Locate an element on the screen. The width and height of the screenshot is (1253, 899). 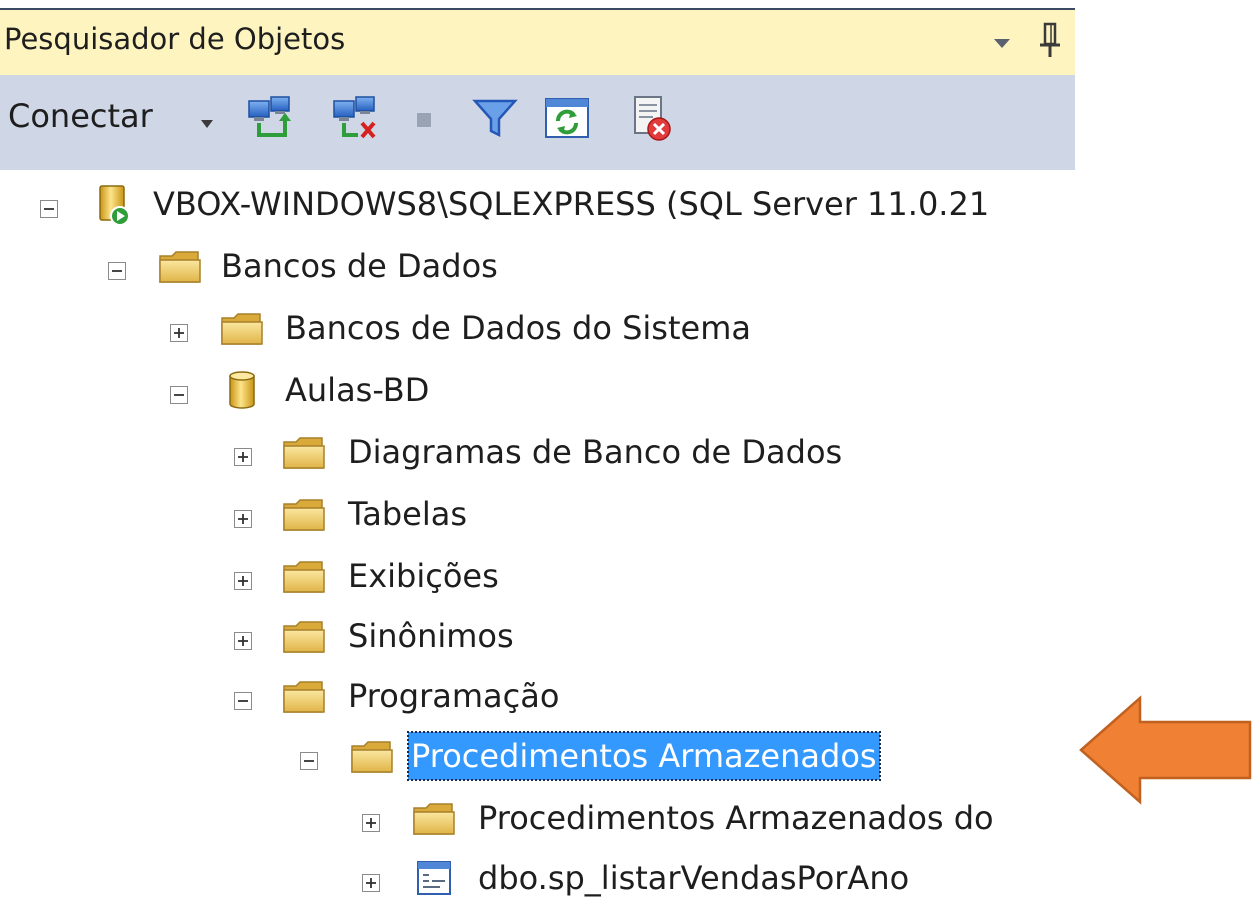
filter-icon is located at coordinates (495, 118).